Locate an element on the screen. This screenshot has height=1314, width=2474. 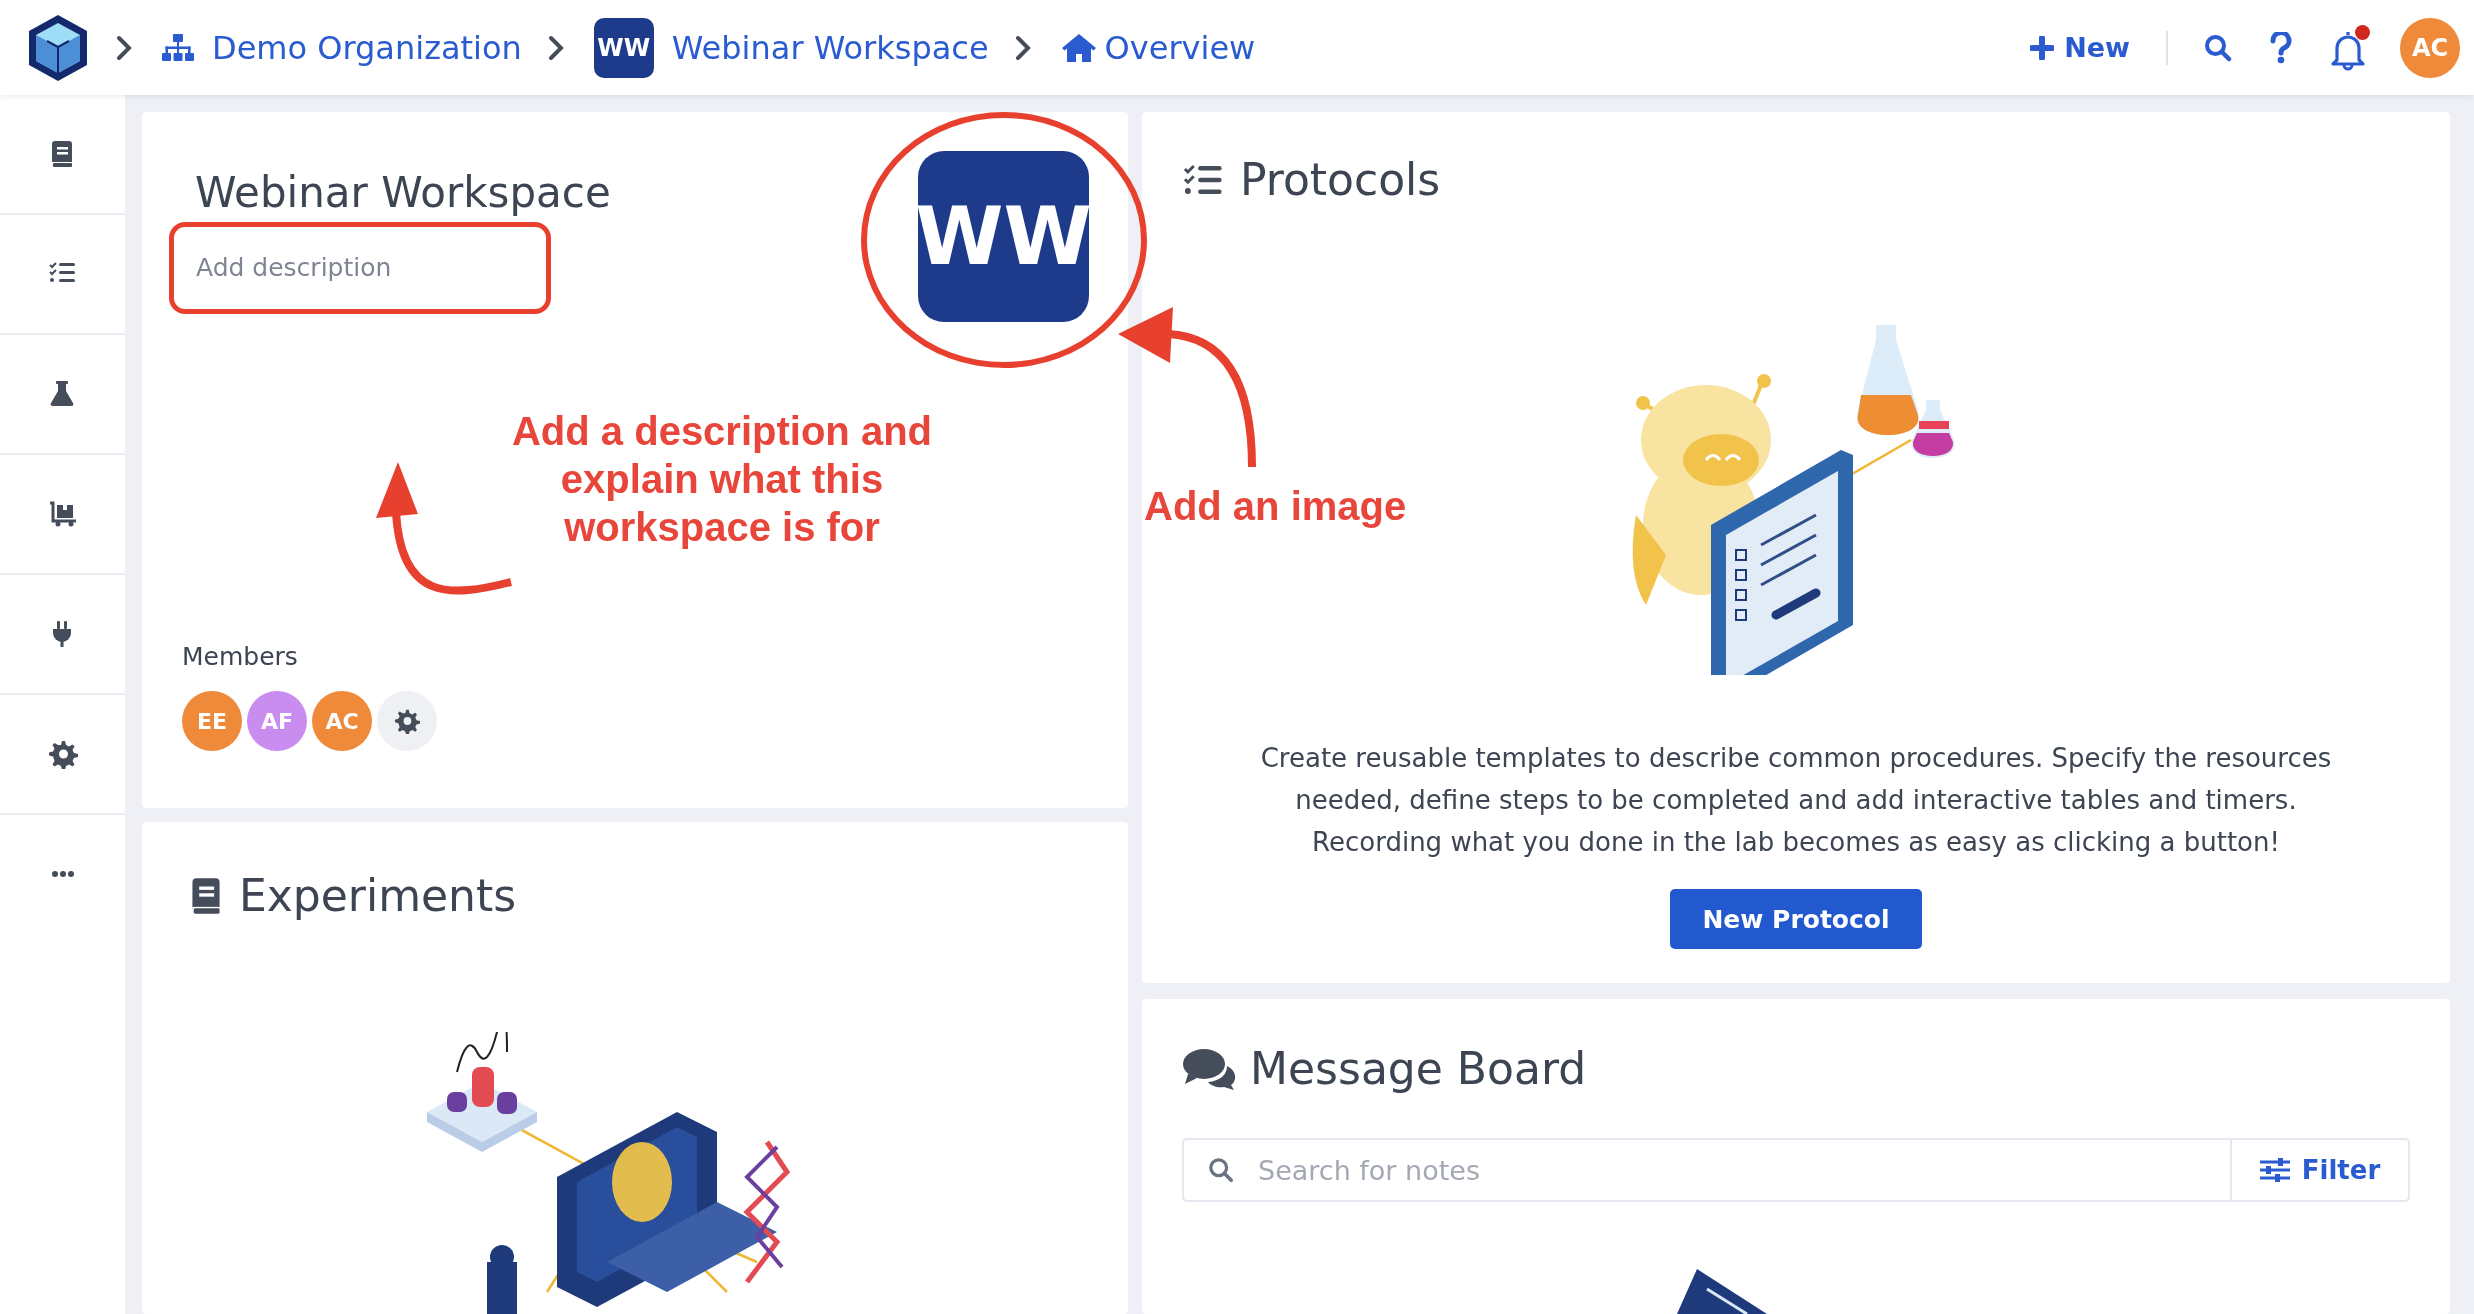
app-logo-icon is located at coordinates (58, 47).